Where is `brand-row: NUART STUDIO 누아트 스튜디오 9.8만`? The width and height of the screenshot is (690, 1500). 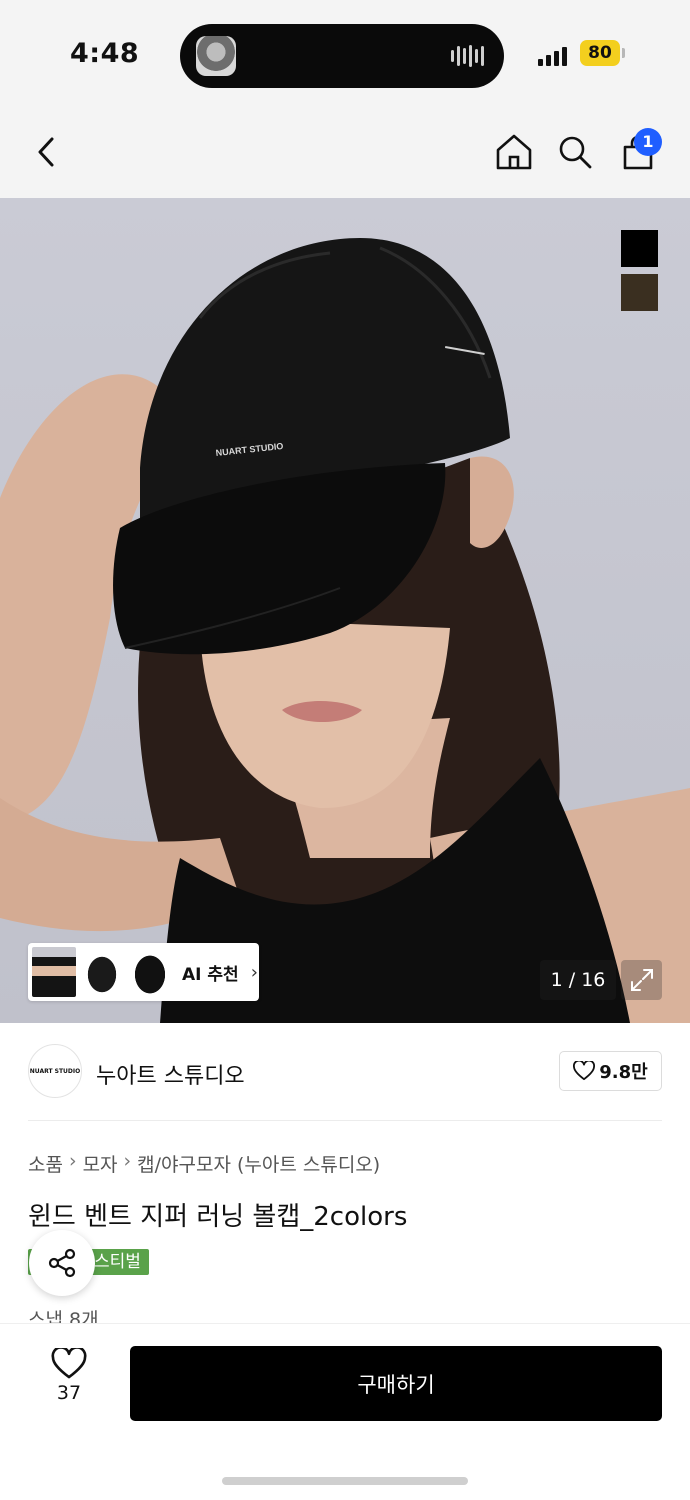
brand-row: NUART STUDIO 누아트 스튜디오 9.8만 is located at coordinates (345, 1072).